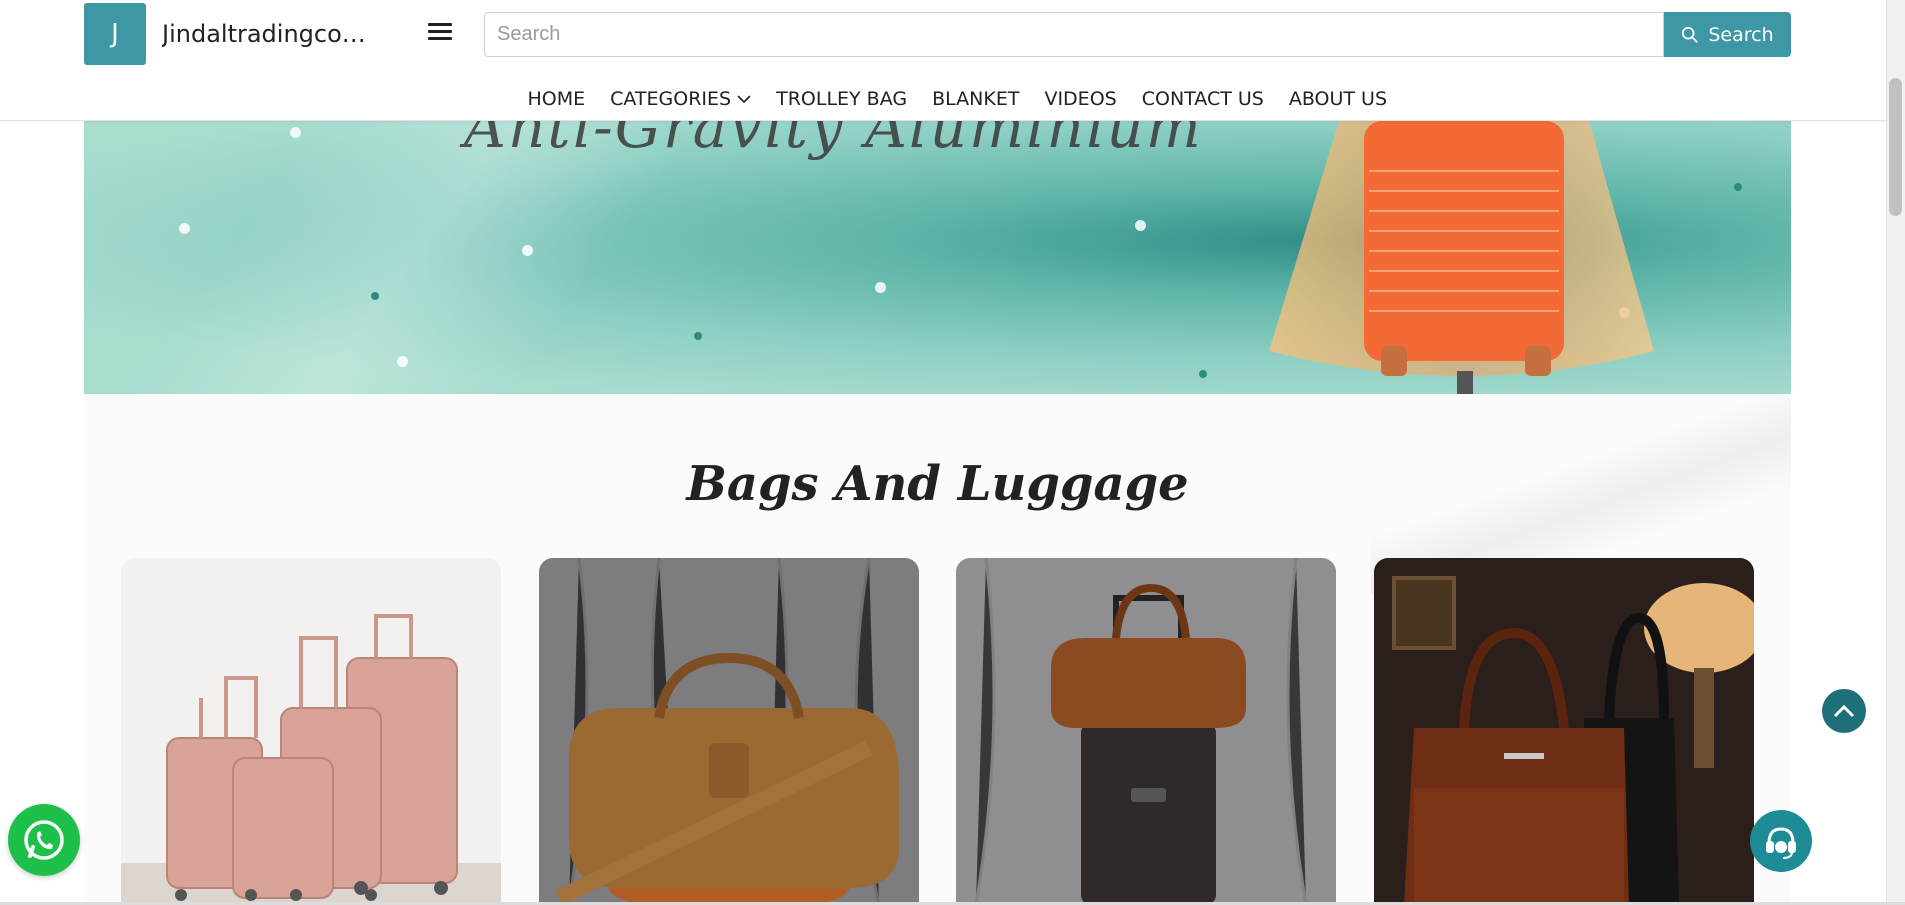 This screenshot has height=905, width=1905. I want to click on nav-videos-label: VIDEOS, so click(1080, 99).